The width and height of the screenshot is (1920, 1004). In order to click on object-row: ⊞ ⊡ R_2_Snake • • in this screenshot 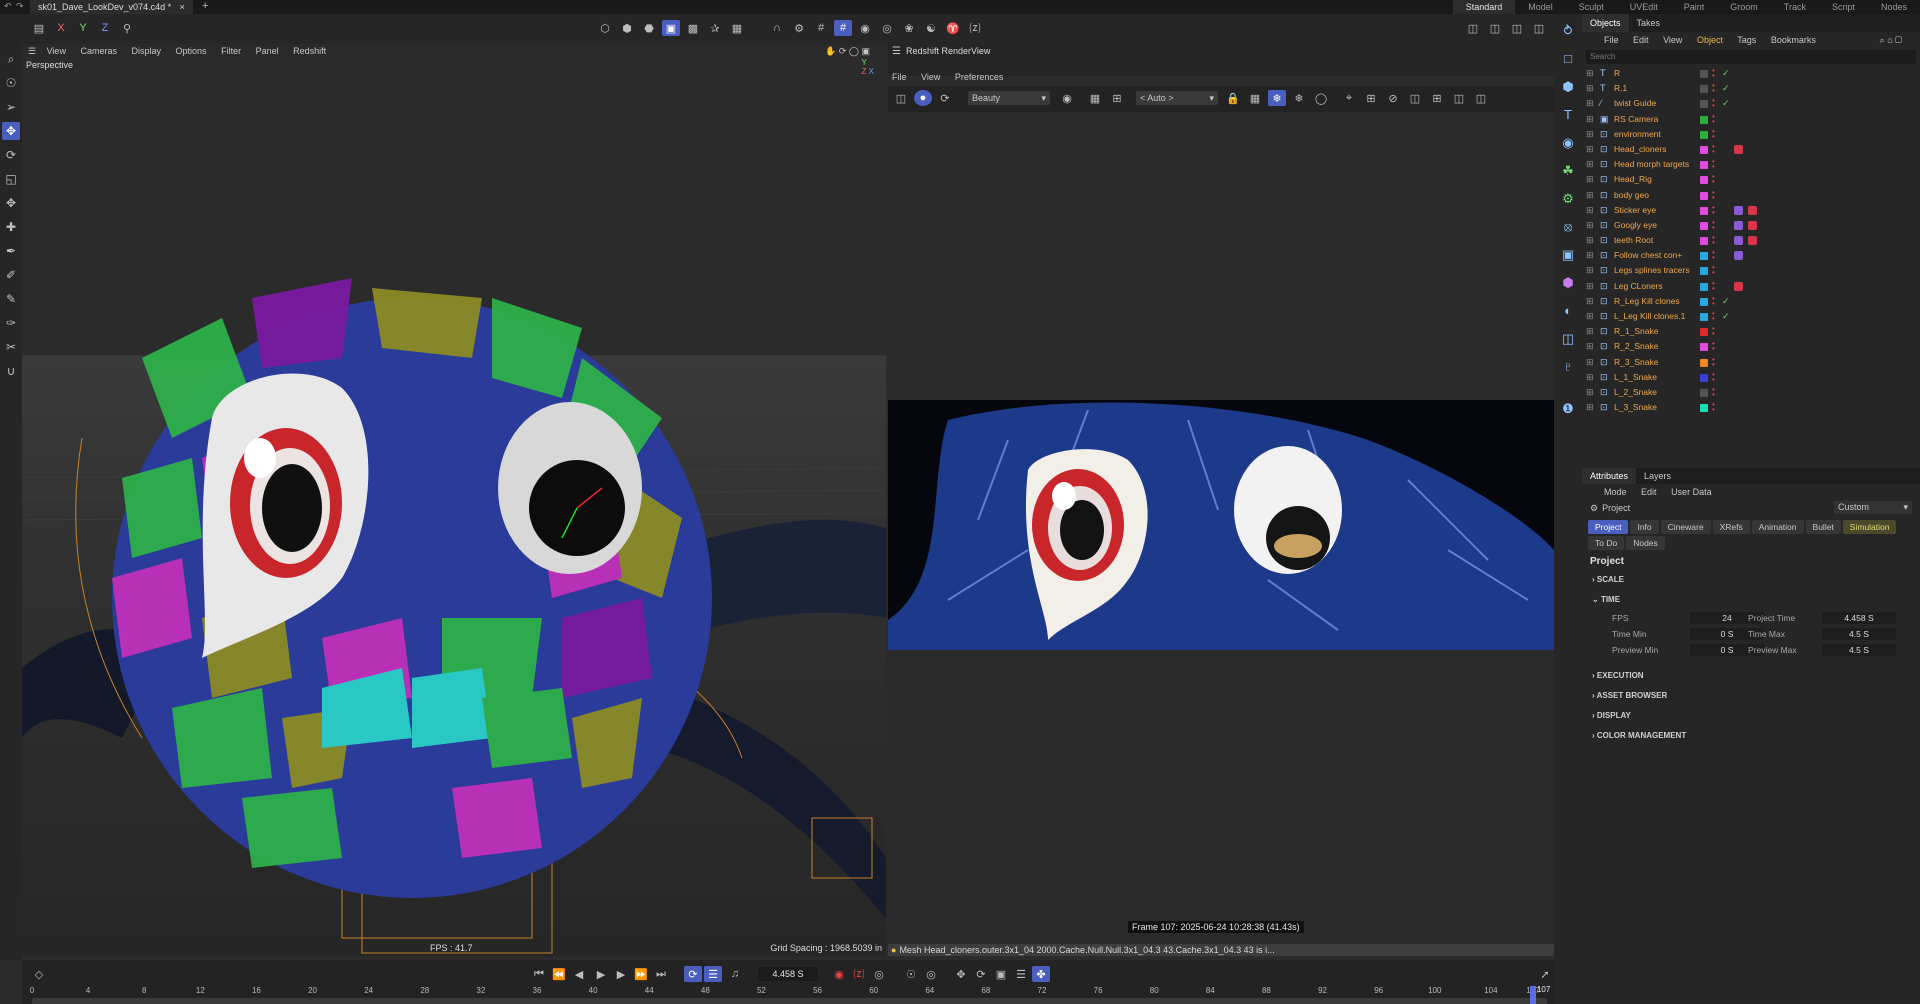, I will do `click(1751, 346)`.